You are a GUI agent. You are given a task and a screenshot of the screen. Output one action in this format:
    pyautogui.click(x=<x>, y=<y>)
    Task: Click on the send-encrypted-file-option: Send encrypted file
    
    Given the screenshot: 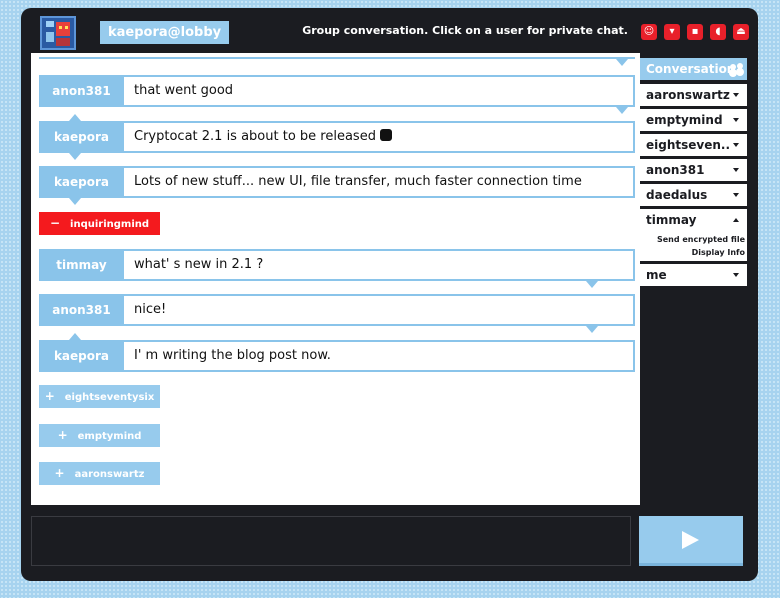 What is the action you would take?
    pyautogui.click(x=692, y=239)
    